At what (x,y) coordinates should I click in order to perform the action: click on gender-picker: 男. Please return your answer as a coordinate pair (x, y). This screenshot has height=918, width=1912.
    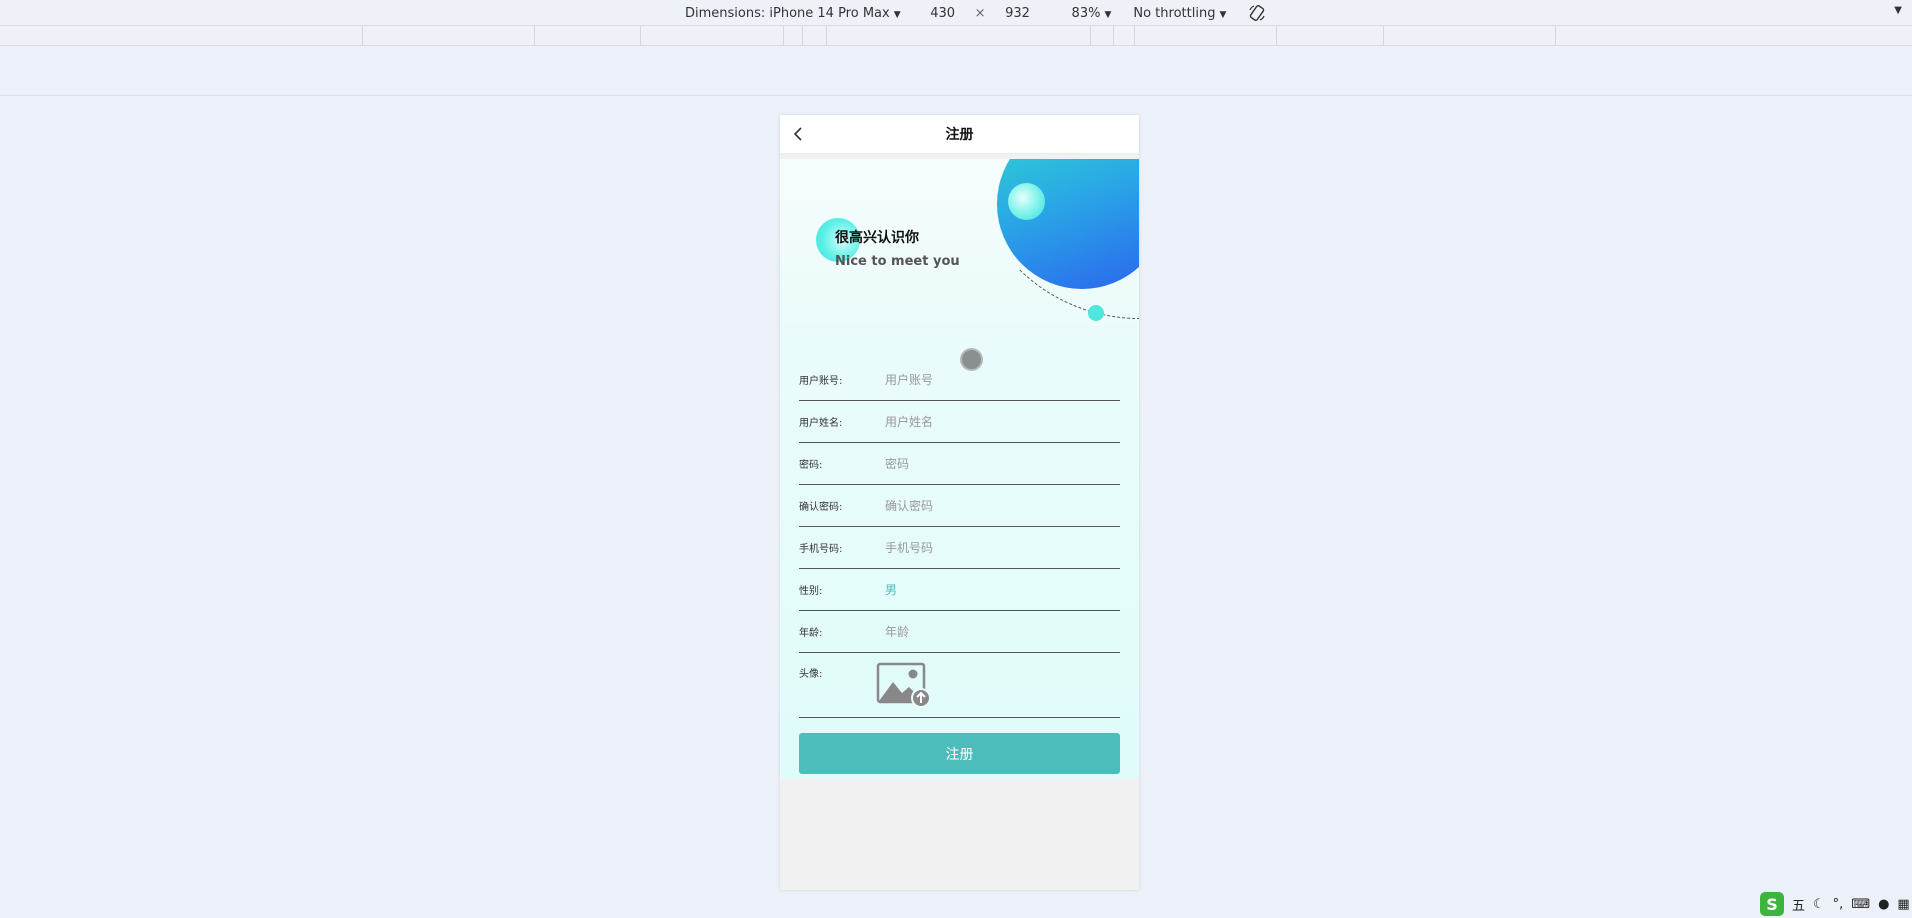
    Looking at the image, I should click on (891, 589).